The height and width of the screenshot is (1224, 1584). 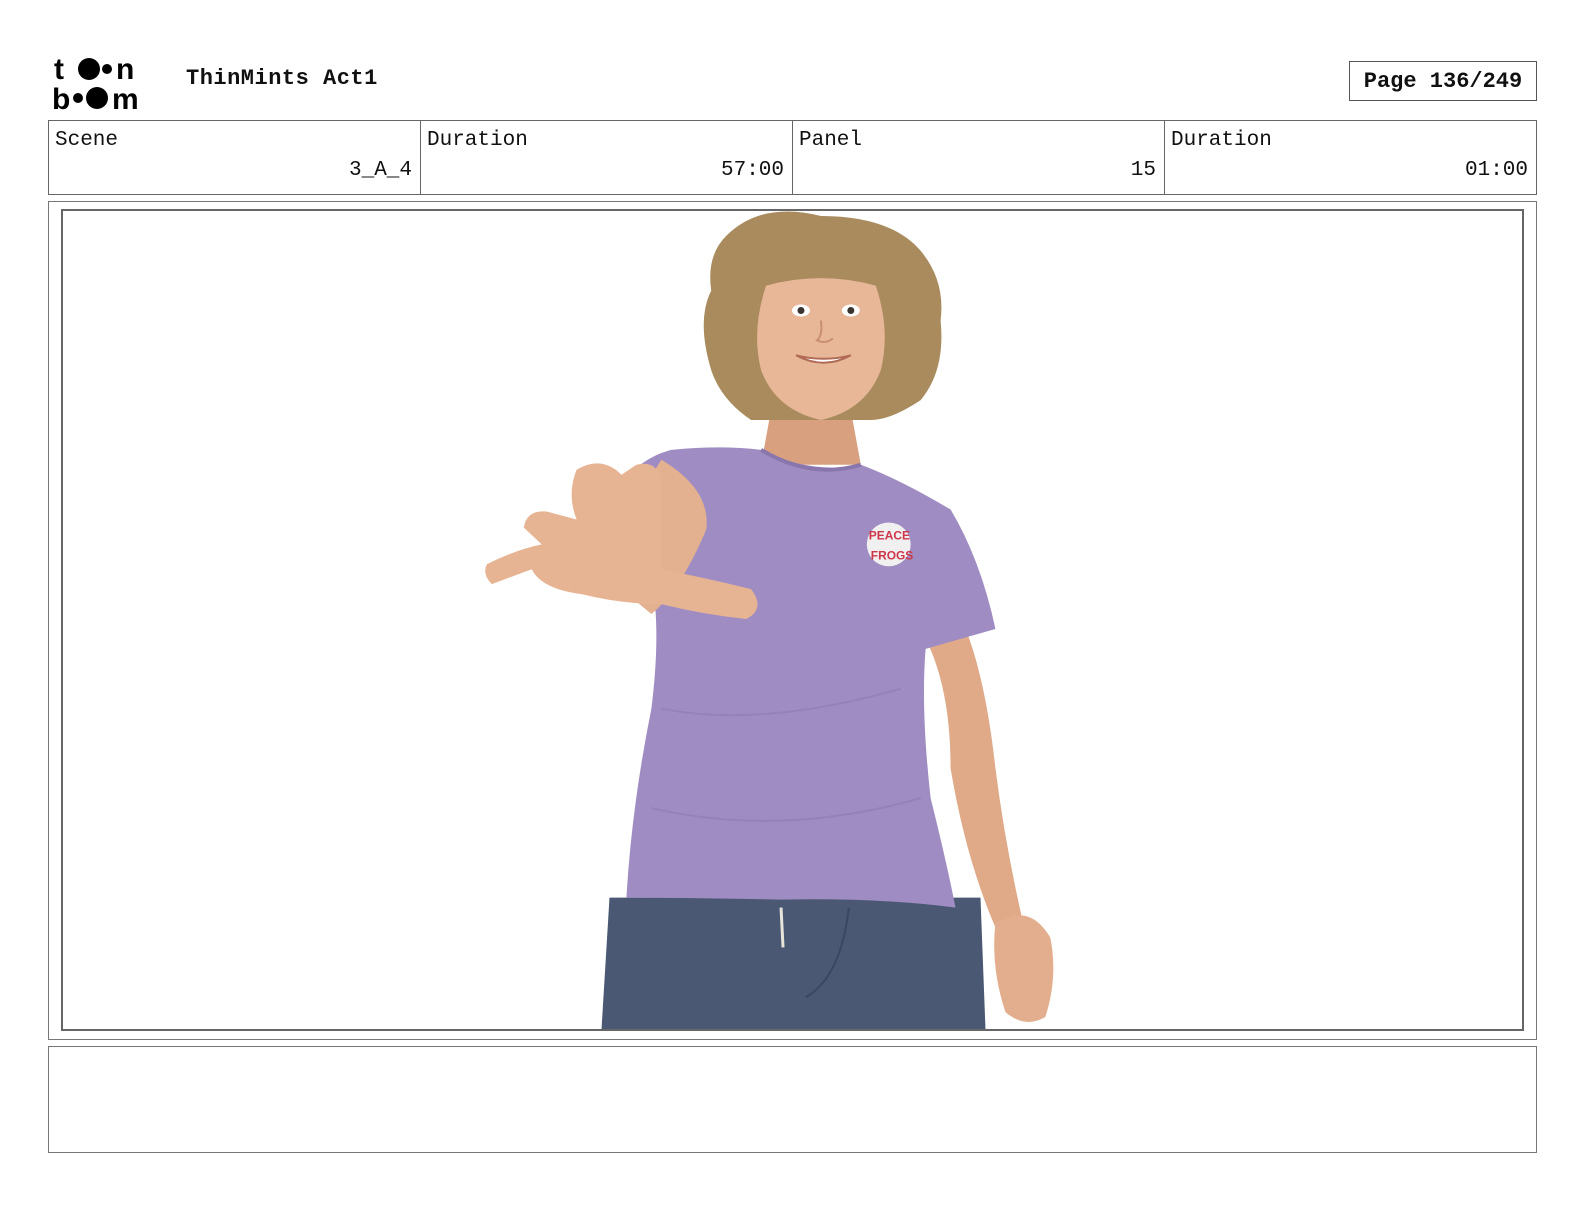 What do you see at coordinates (979, 157) in the screenshot?
I see `panel-cell: Panel 15` at bounding box center [979, 157].